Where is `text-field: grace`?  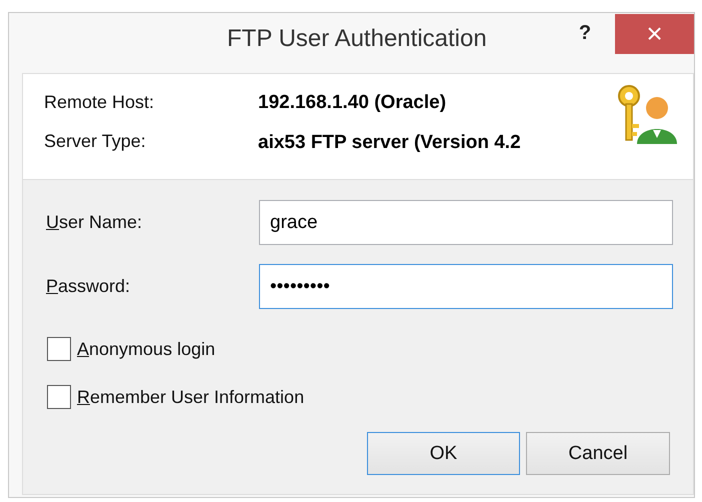 text-field: grace is located at coordinates (466, 222).